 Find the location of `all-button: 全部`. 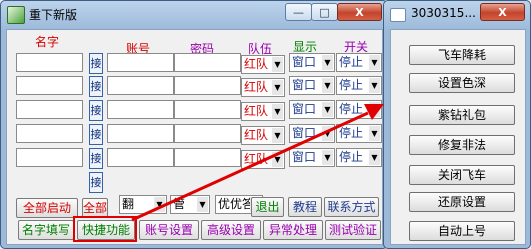

all-button: 全部 is located at coordinates (95, 208).